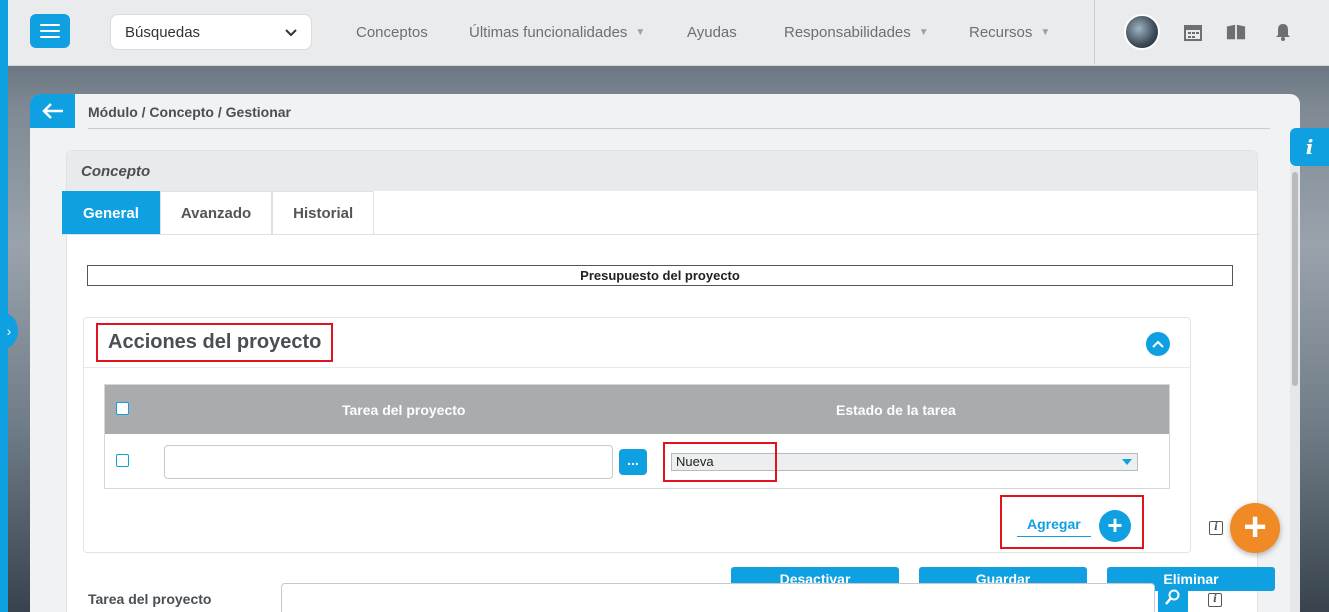 Image resolution: width=1329 pixels, height=612 pixels. I want to click on back-arrow-icon, so click(52, 111).